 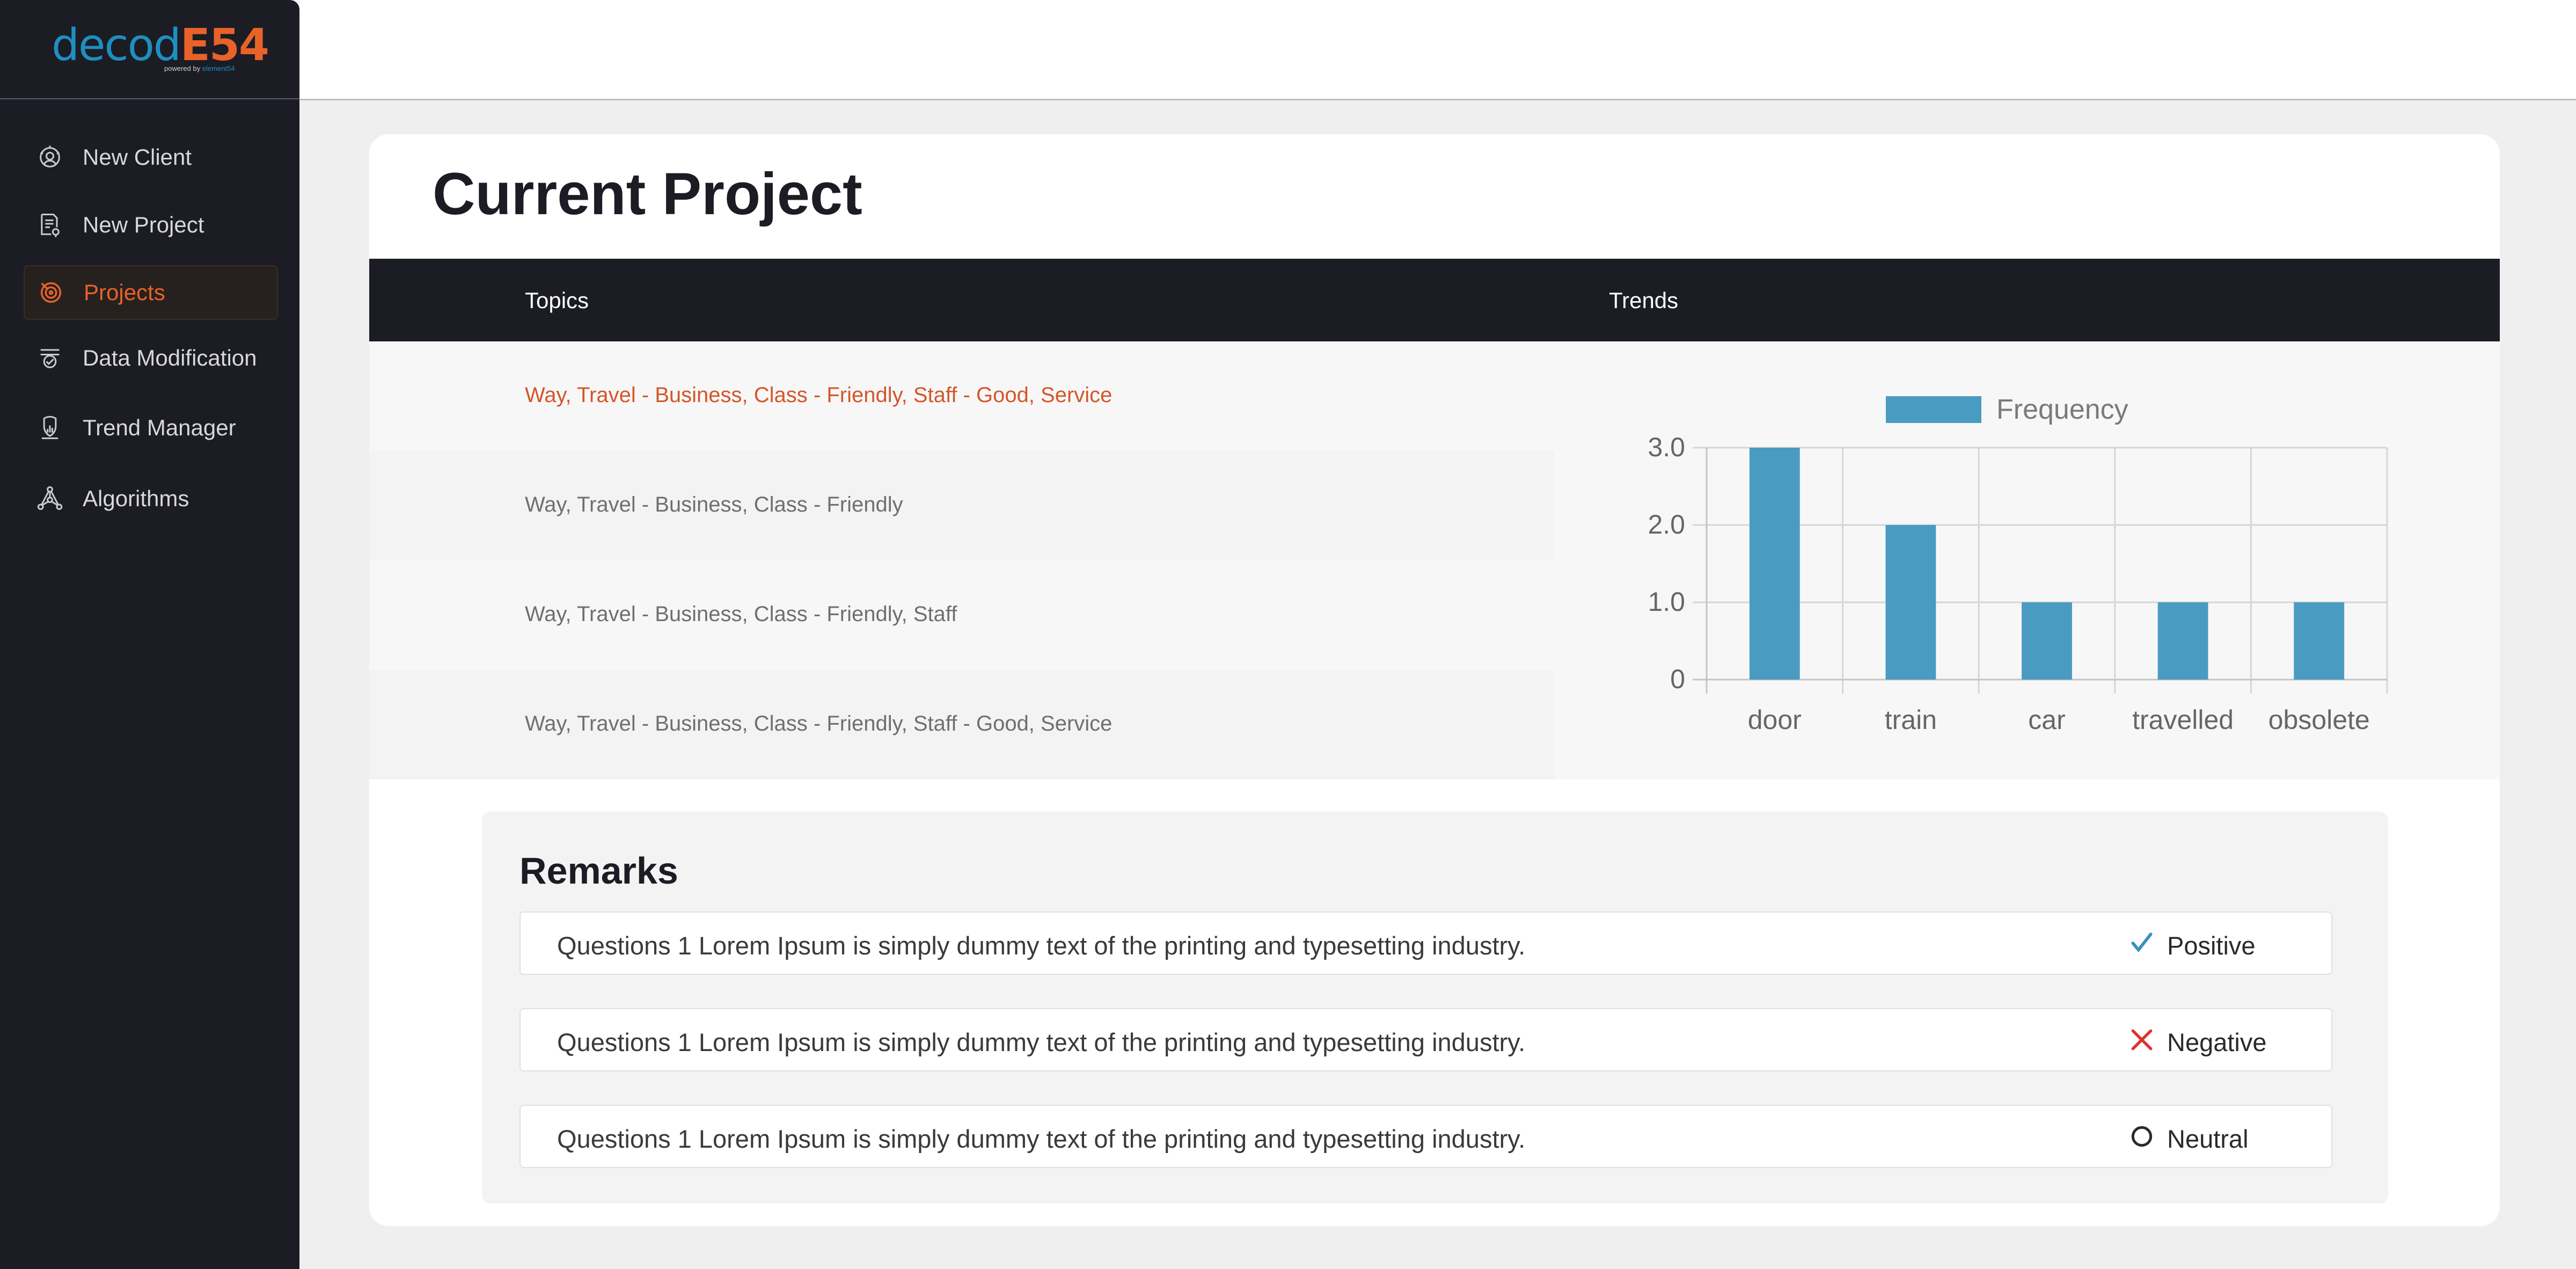 What do you see at coordinates (2319, 720) in the screenshot?
I see `x-tick-label: obsolete` at bounding box center [2319, 720].